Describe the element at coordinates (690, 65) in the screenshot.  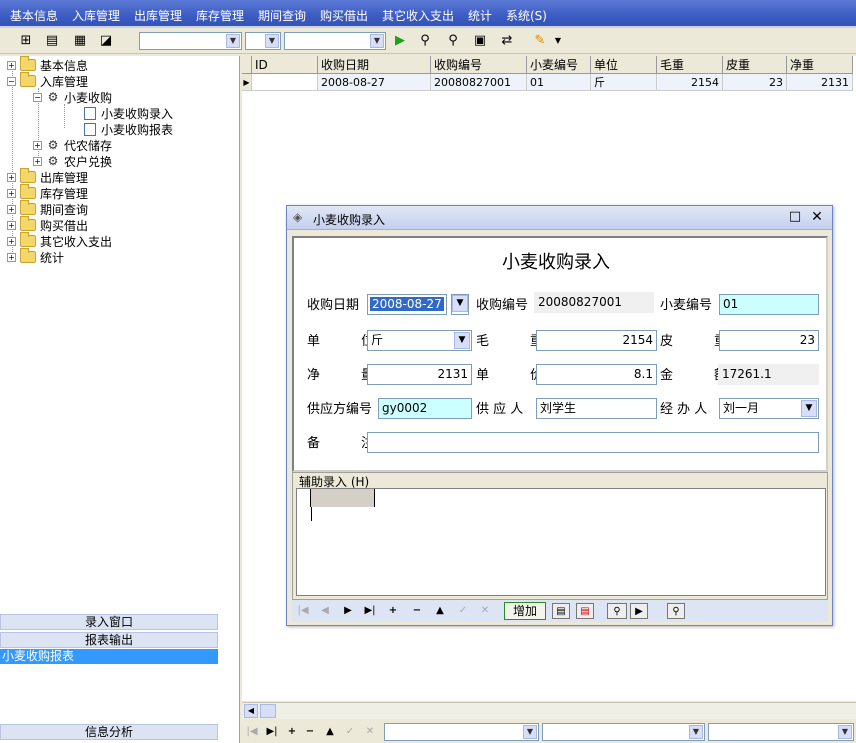
I see `column-header-gross: 毛重` at that location.